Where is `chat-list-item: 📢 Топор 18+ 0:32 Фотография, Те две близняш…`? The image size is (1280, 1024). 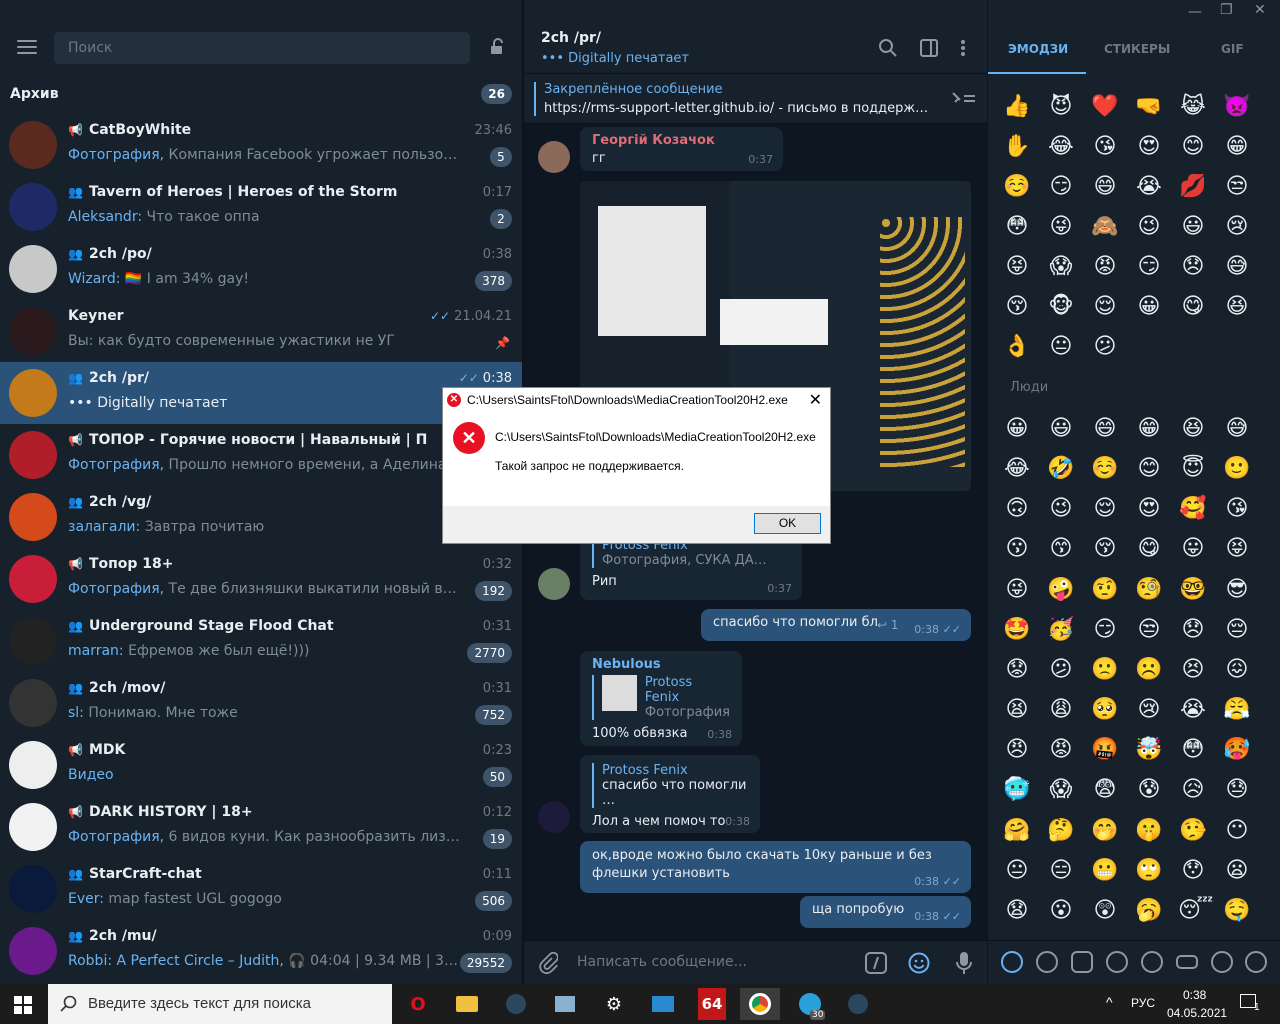
chat-list-item: 📢 Топор 18+ 0:32 Фотография, Те две близняш… is located at coordinates (261, 579).